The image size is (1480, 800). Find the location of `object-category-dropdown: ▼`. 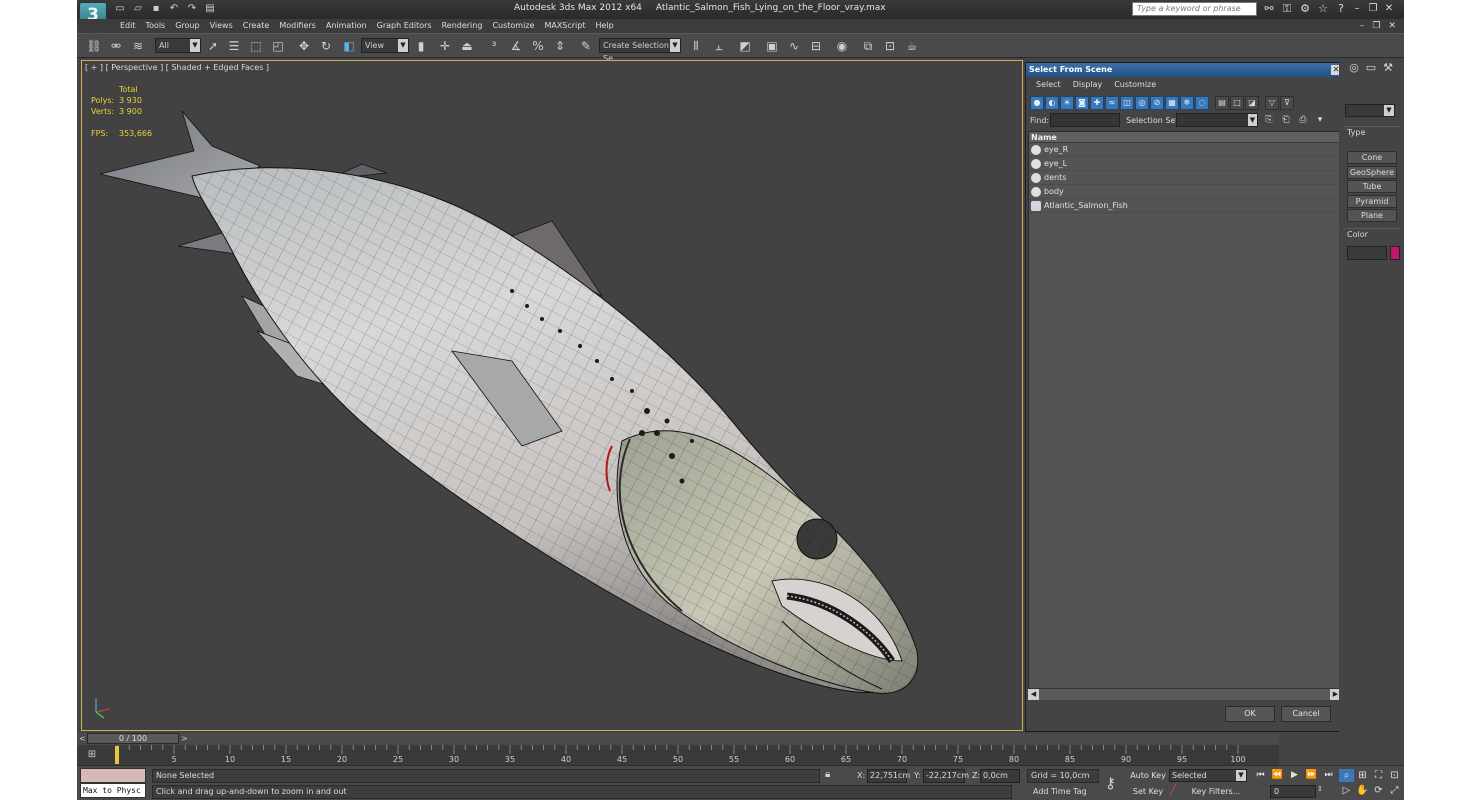

object-category-dropdown: ▼ is located at coordinates (1370, 110).